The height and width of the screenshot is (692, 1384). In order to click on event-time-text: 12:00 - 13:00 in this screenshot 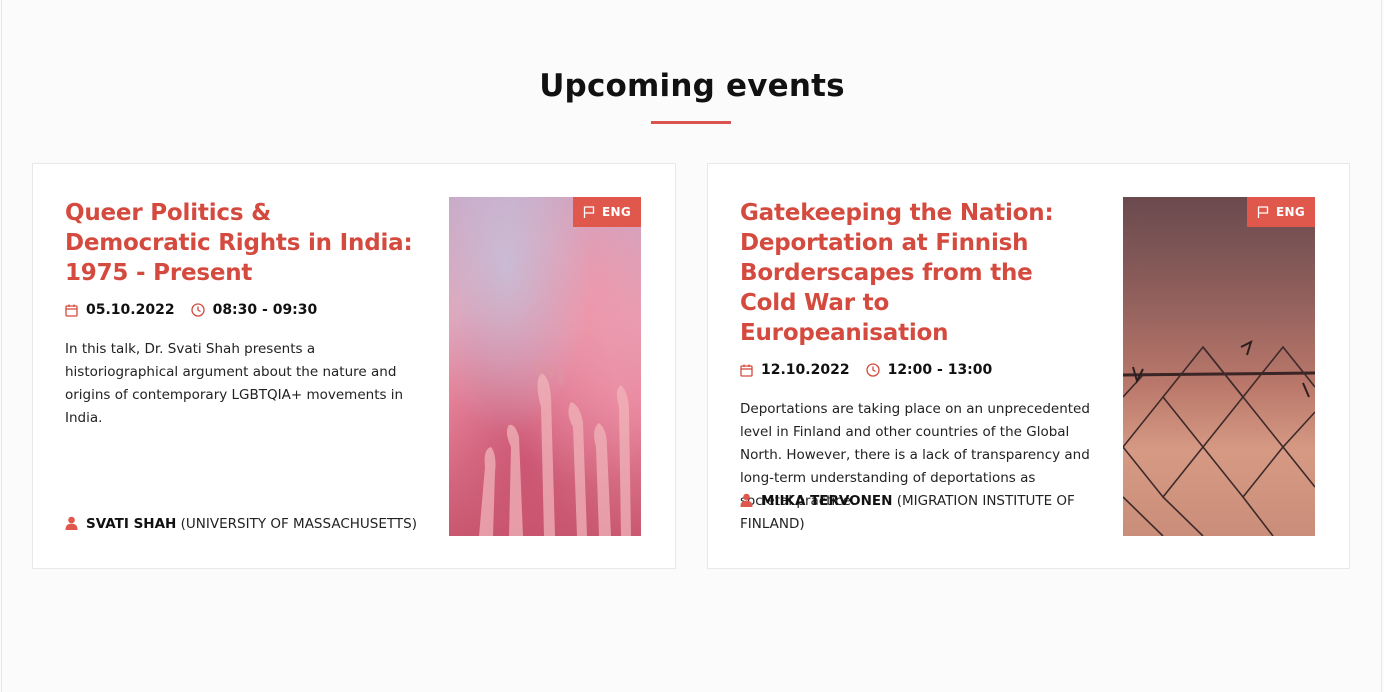, I will do `click(940, 370)`.